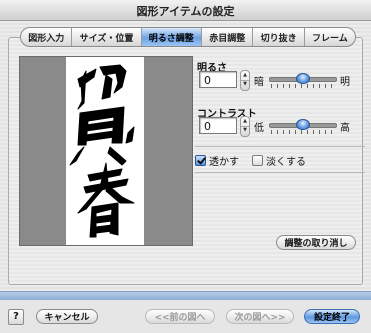  What do you see at coordinates (330, 37) in the screenshot?
I see `tab-frame: フレーム` at bounding box center [330, 37].